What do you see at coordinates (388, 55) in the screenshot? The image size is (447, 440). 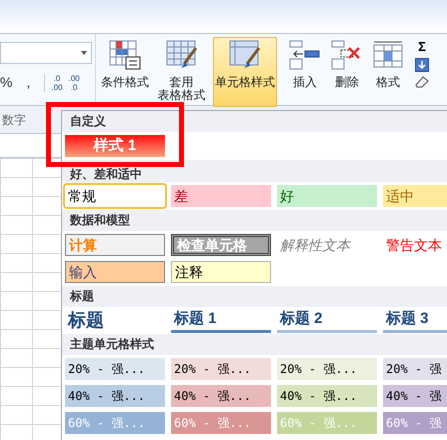 I see `format-cells-icon` at bounding box center [388, 55].